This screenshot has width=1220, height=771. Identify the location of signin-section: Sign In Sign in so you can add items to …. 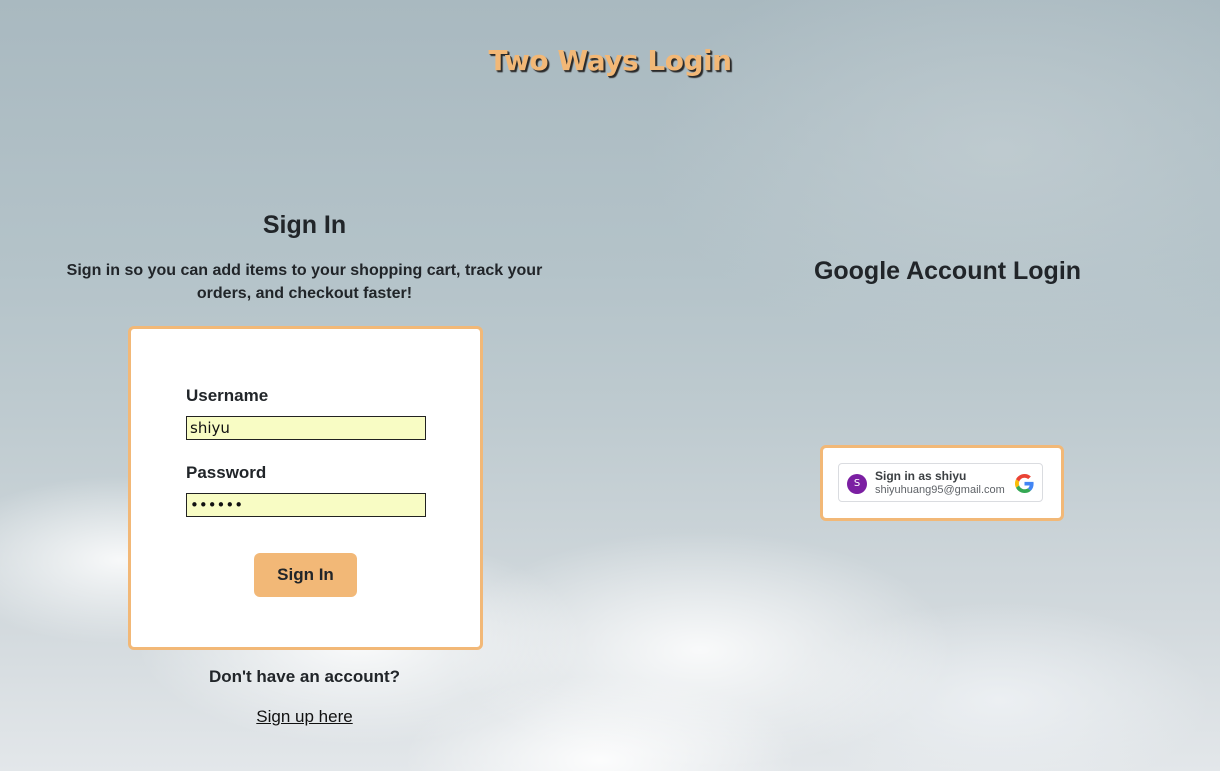
(304, 255).